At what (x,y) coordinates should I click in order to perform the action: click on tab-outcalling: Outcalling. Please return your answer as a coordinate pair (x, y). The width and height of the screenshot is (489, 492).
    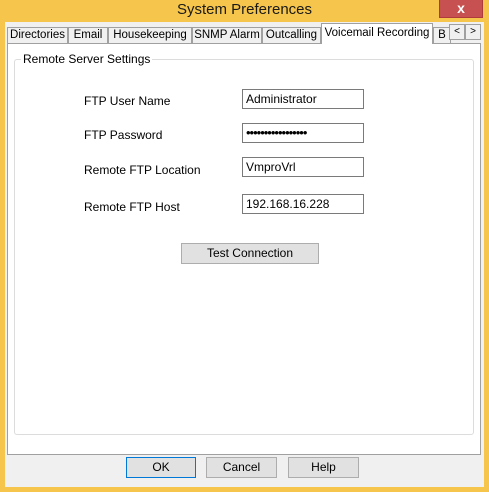
    Looking at the image, I should click on (291, 35).